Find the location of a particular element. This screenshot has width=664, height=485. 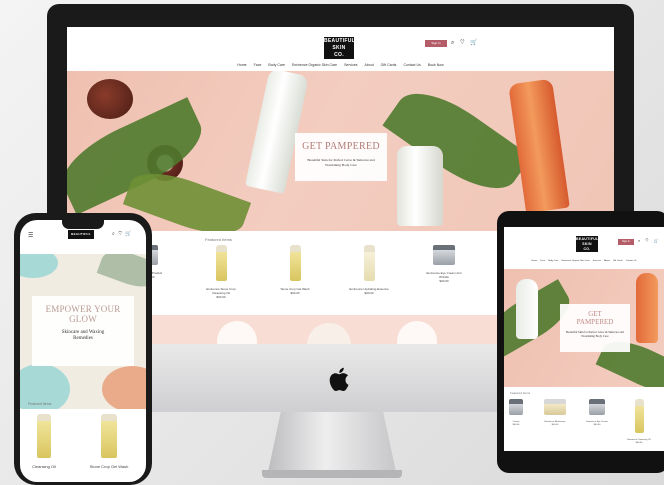

nav-item: Book Now is located at coordinates (436, 65).